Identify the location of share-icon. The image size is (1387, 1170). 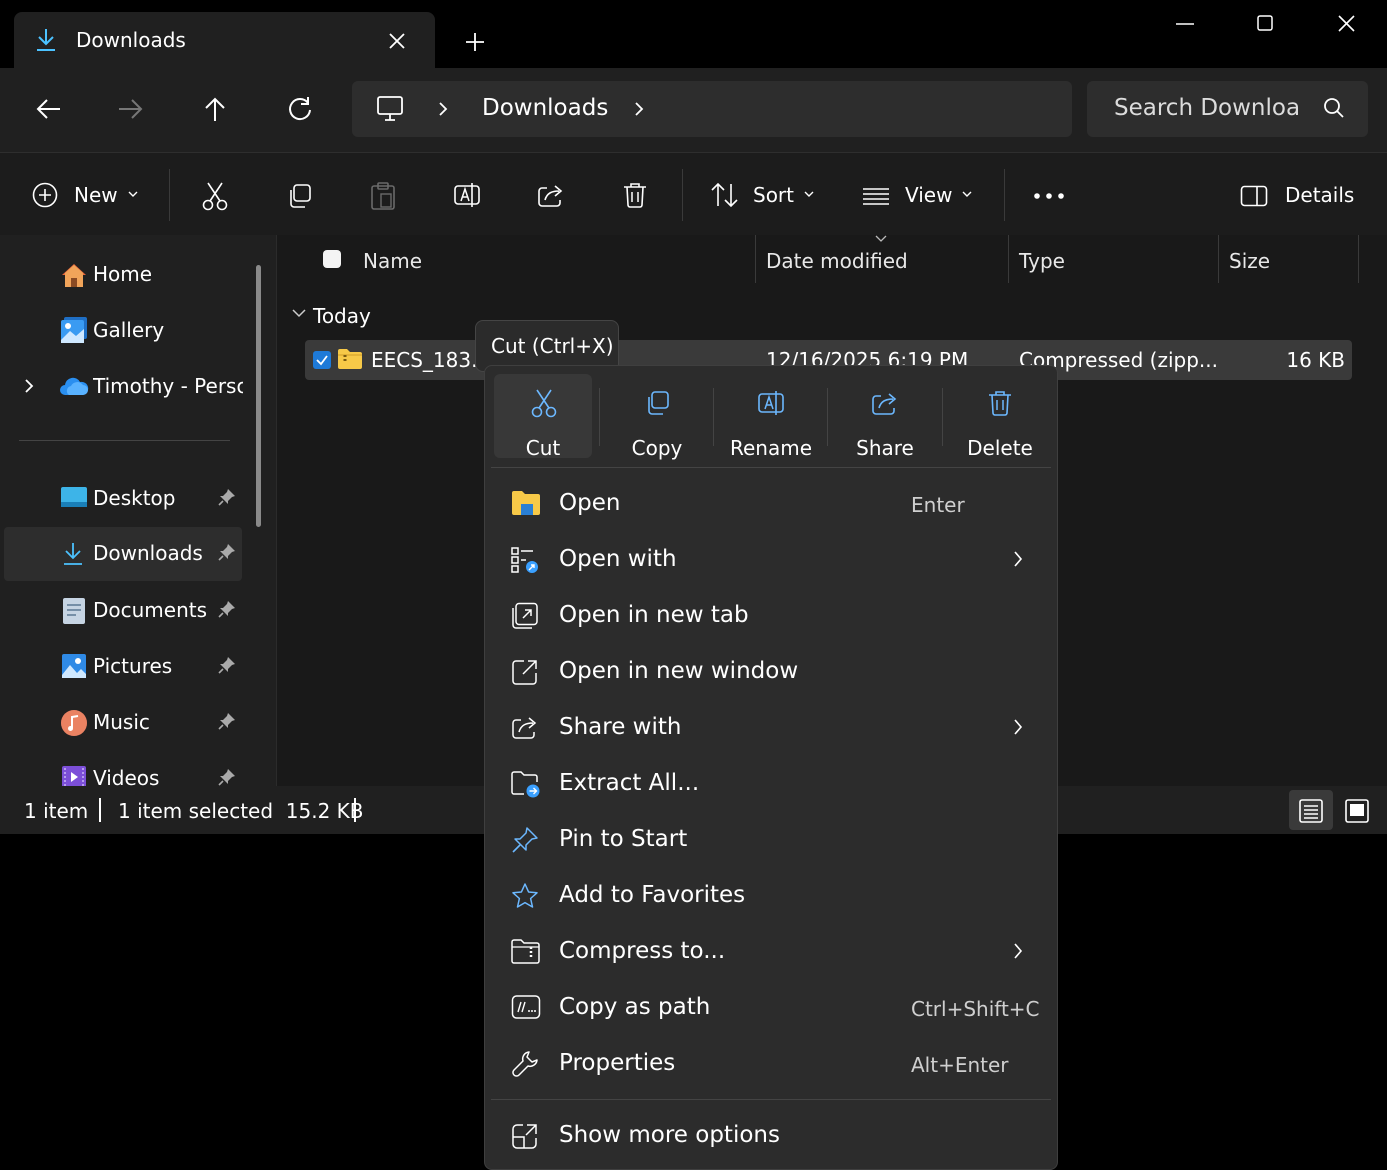
(551, 195).